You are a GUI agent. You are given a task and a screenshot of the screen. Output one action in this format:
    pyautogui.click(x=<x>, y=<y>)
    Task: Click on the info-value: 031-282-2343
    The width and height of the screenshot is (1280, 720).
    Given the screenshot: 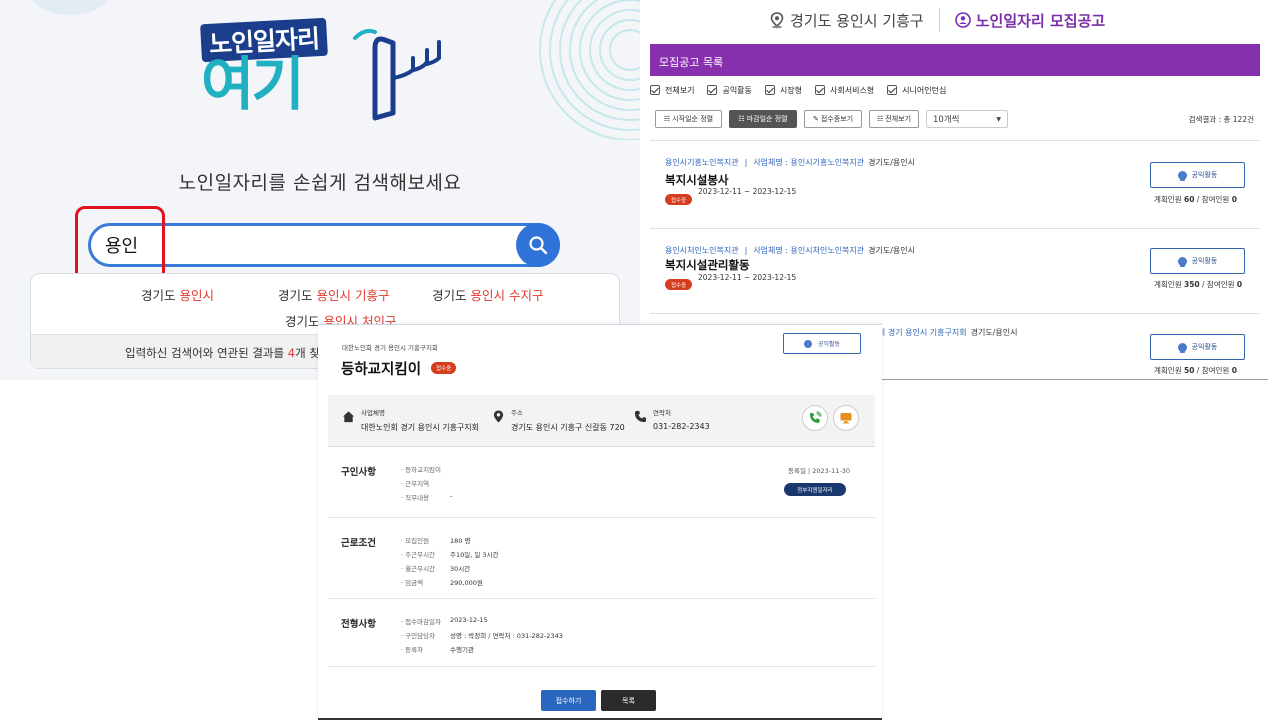 What is the action you would take?
    pyautogui.click(x=681, y=426)
    